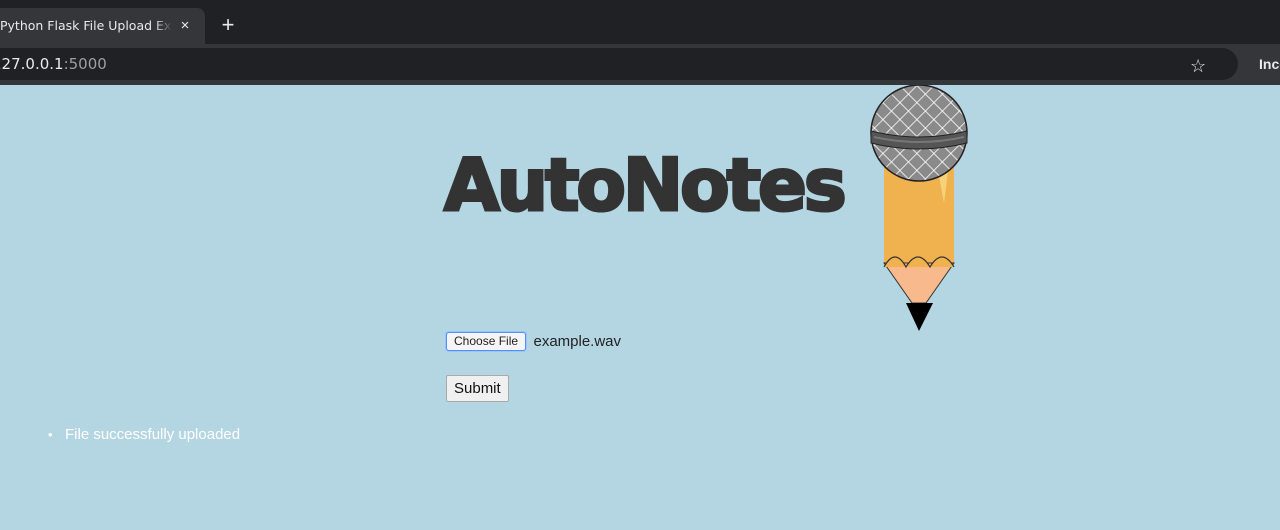 The height and width of the screenshot is (530, 1280). I want to click on browser-toolbar: 127.0.0.1:5000 ☆ Incognito, so click(640, 64).